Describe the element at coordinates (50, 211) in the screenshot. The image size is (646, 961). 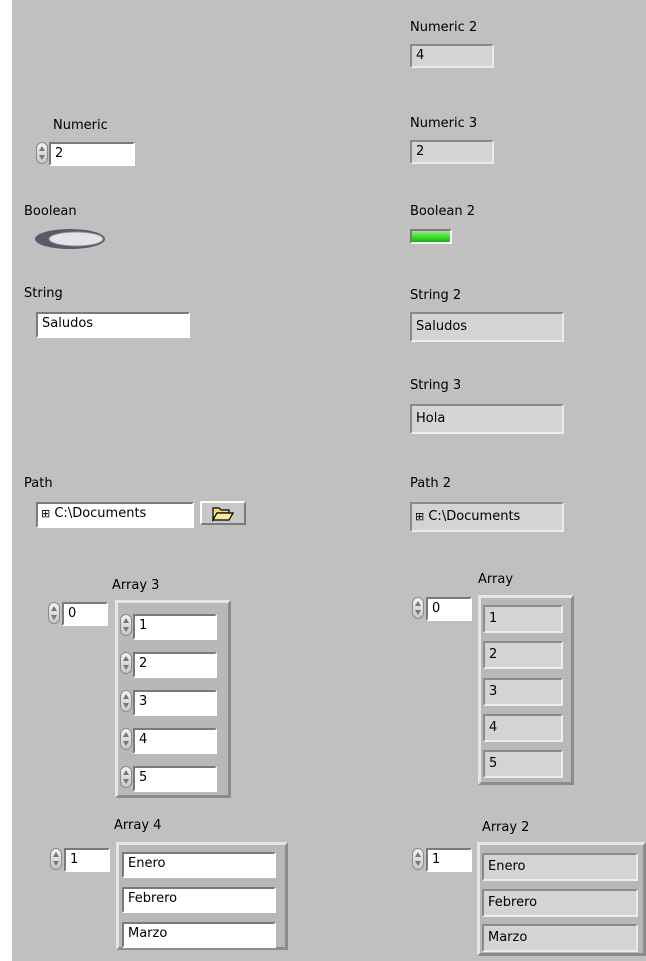
I see `boolean-label: Boolean` at that location.